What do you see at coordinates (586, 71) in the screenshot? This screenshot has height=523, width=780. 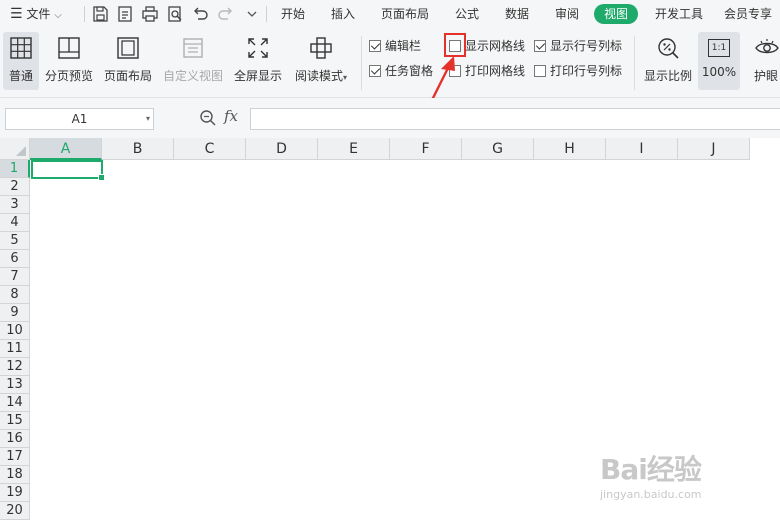 I see `print-headers-checkbox-label: 打印行号列标` at bounding box center [586, 71].